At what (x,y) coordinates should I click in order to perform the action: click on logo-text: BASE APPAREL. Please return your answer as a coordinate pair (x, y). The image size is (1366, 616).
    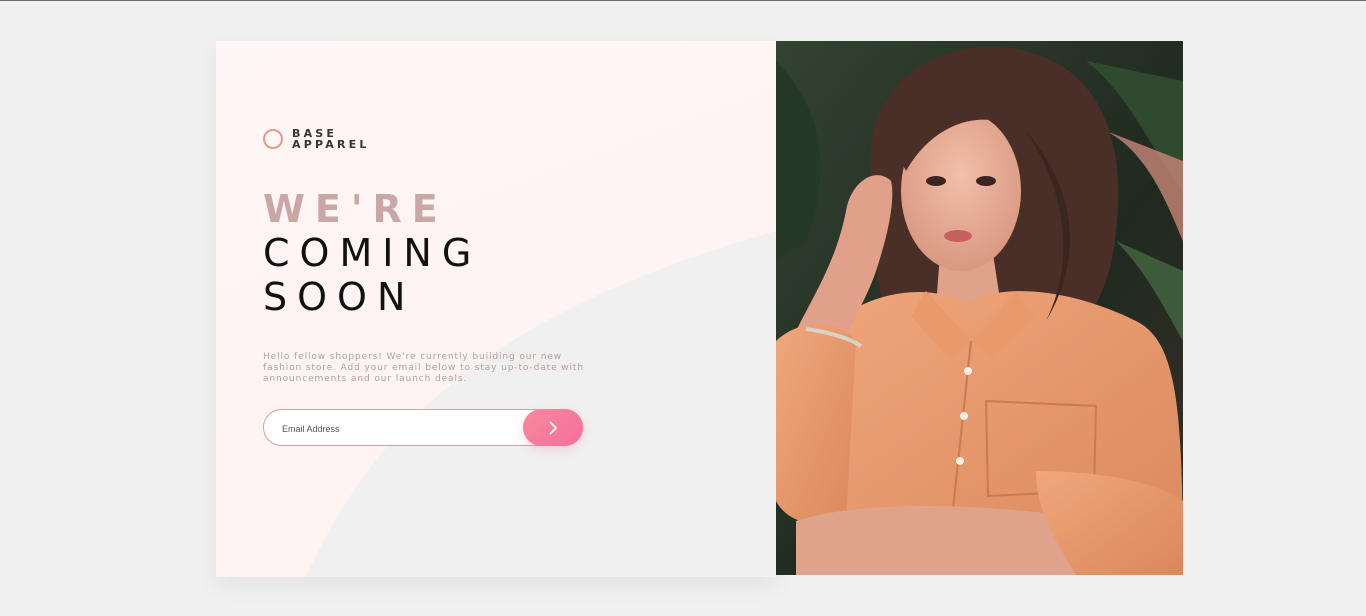
    Looking at the image, I should click on (331, 139).